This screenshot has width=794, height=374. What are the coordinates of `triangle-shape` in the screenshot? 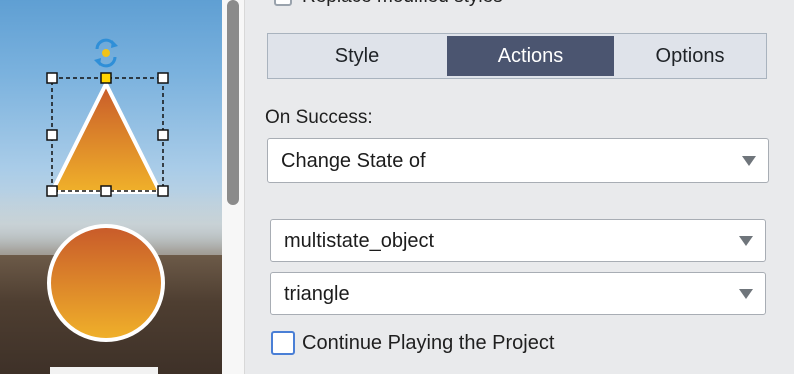 It's located at (106, 138).